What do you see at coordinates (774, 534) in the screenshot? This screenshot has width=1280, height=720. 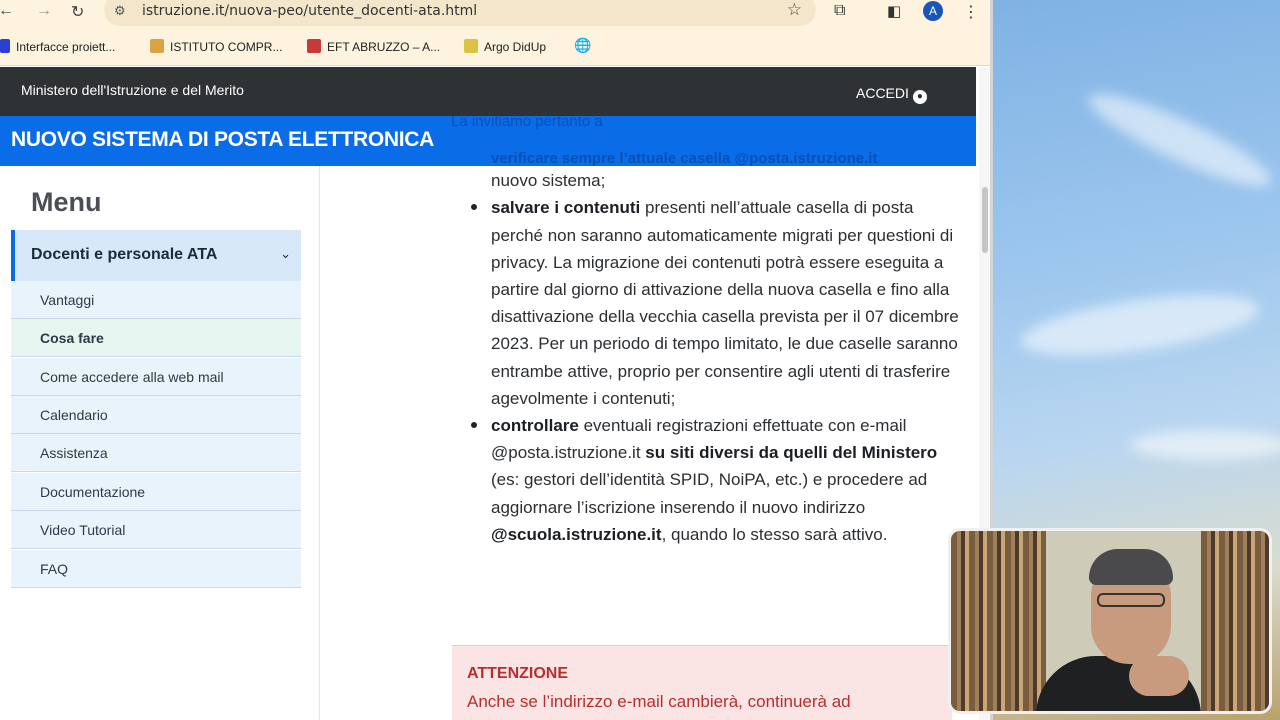 I see `list-item-text: , quando lo stesso sarà attivo.` at bounding box center [774, 534].